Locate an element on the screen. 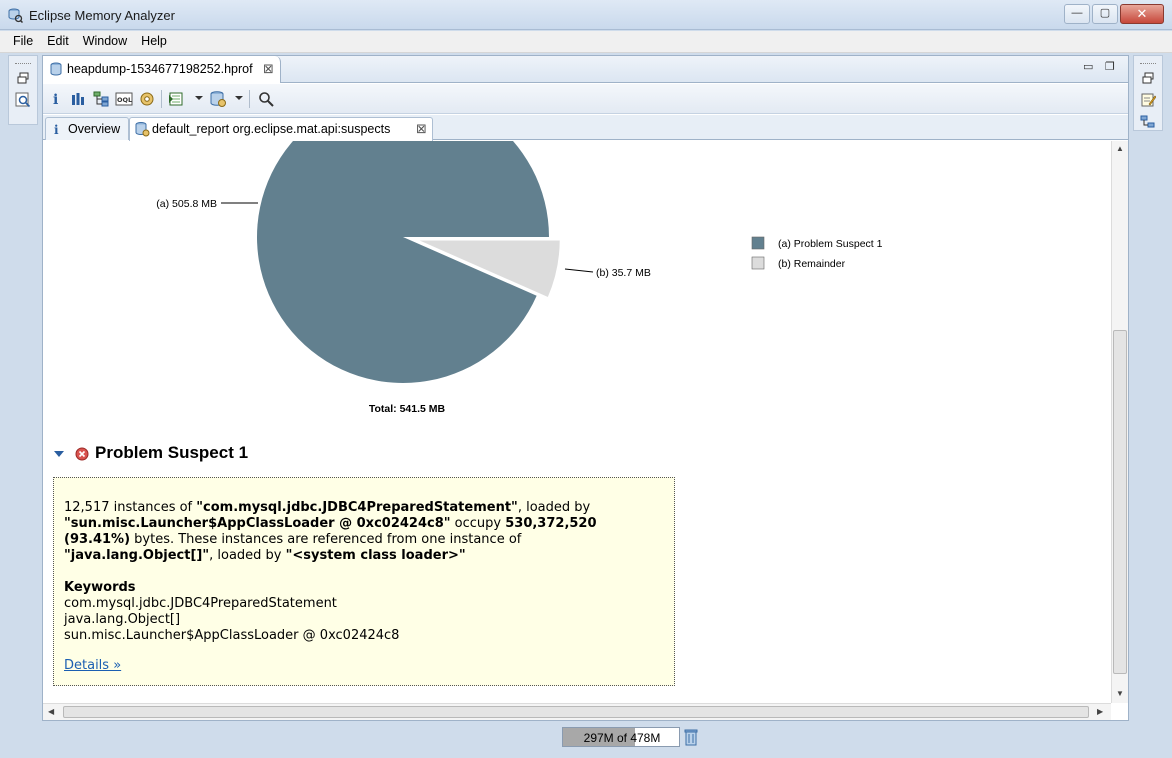  editor-tab-label: heapdump-1534677198252.hprof is located at coordinates (160, 69).